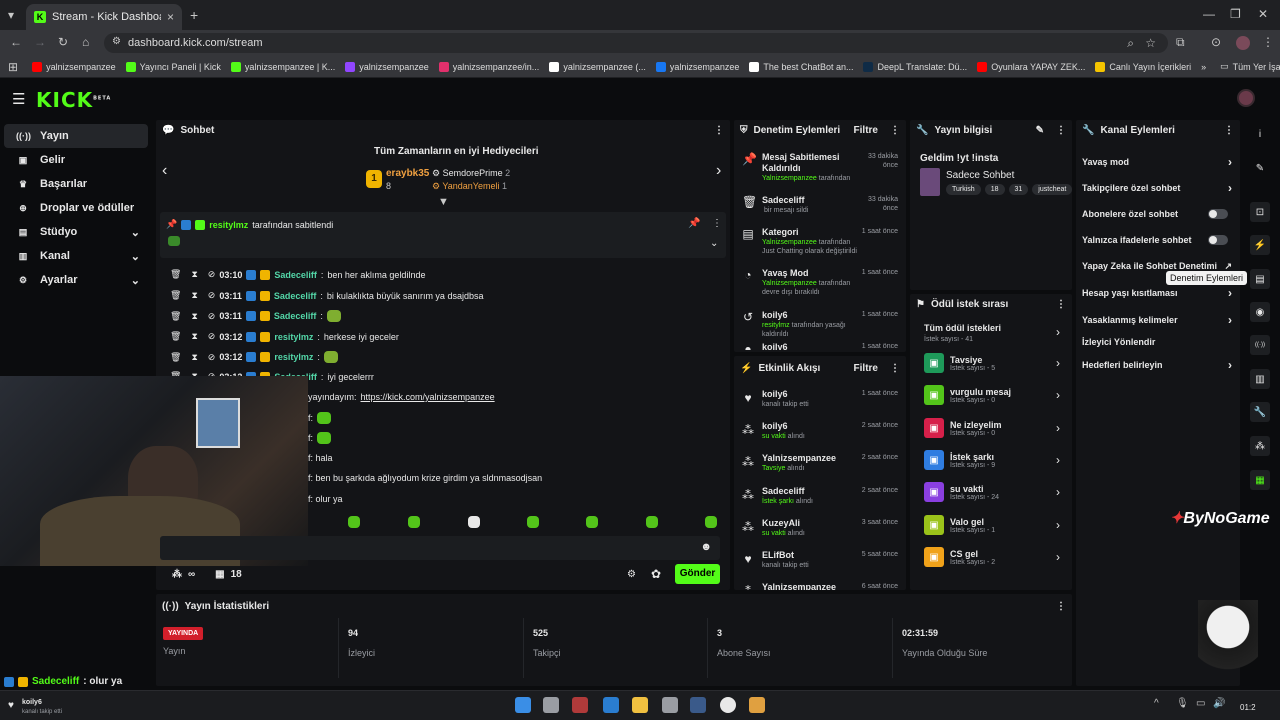  What do you see at coordinates (1260, 480) in the screenshot?
I see `rail-game-button: ▦` at bounding box center [1260, 480].